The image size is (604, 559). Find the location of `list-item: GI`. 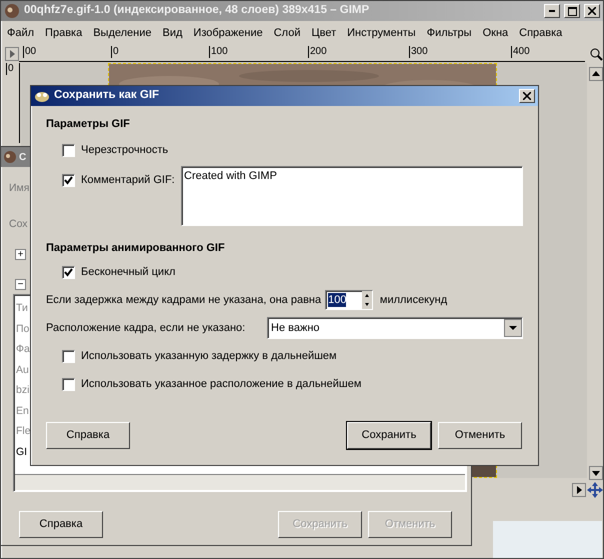

list-item: GI is located at coordinates (22, 452).